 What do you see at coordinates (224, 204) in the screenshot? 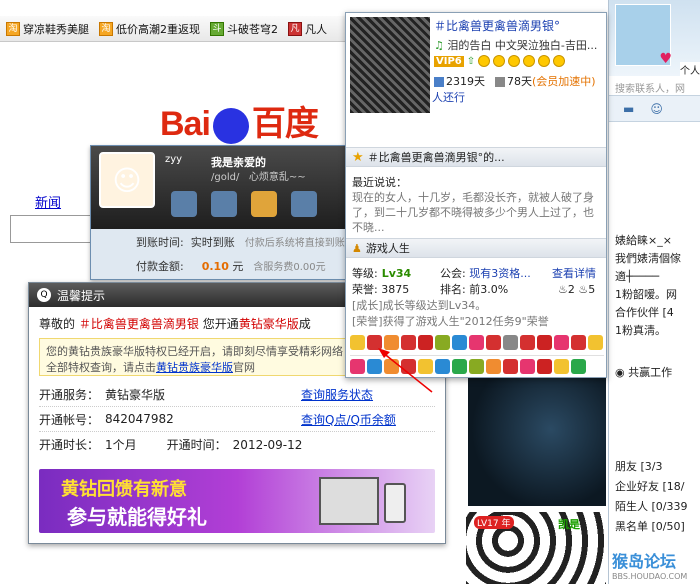
I see `mic-icon` at bounding box center [224, 204].